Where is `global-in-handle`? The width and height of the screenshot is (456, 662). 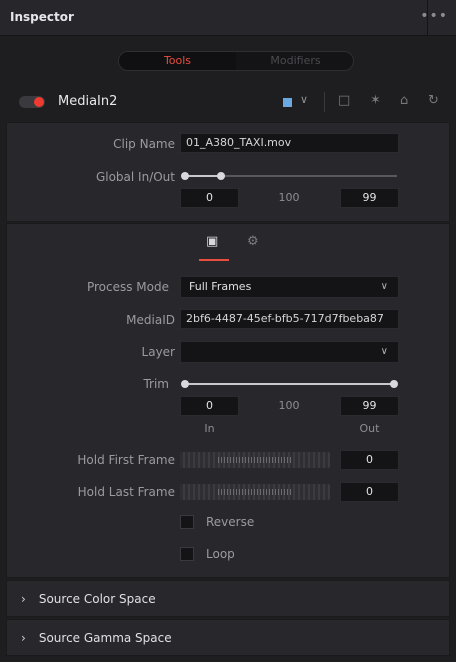 global-in-handle is located at coordinates (185, 176).